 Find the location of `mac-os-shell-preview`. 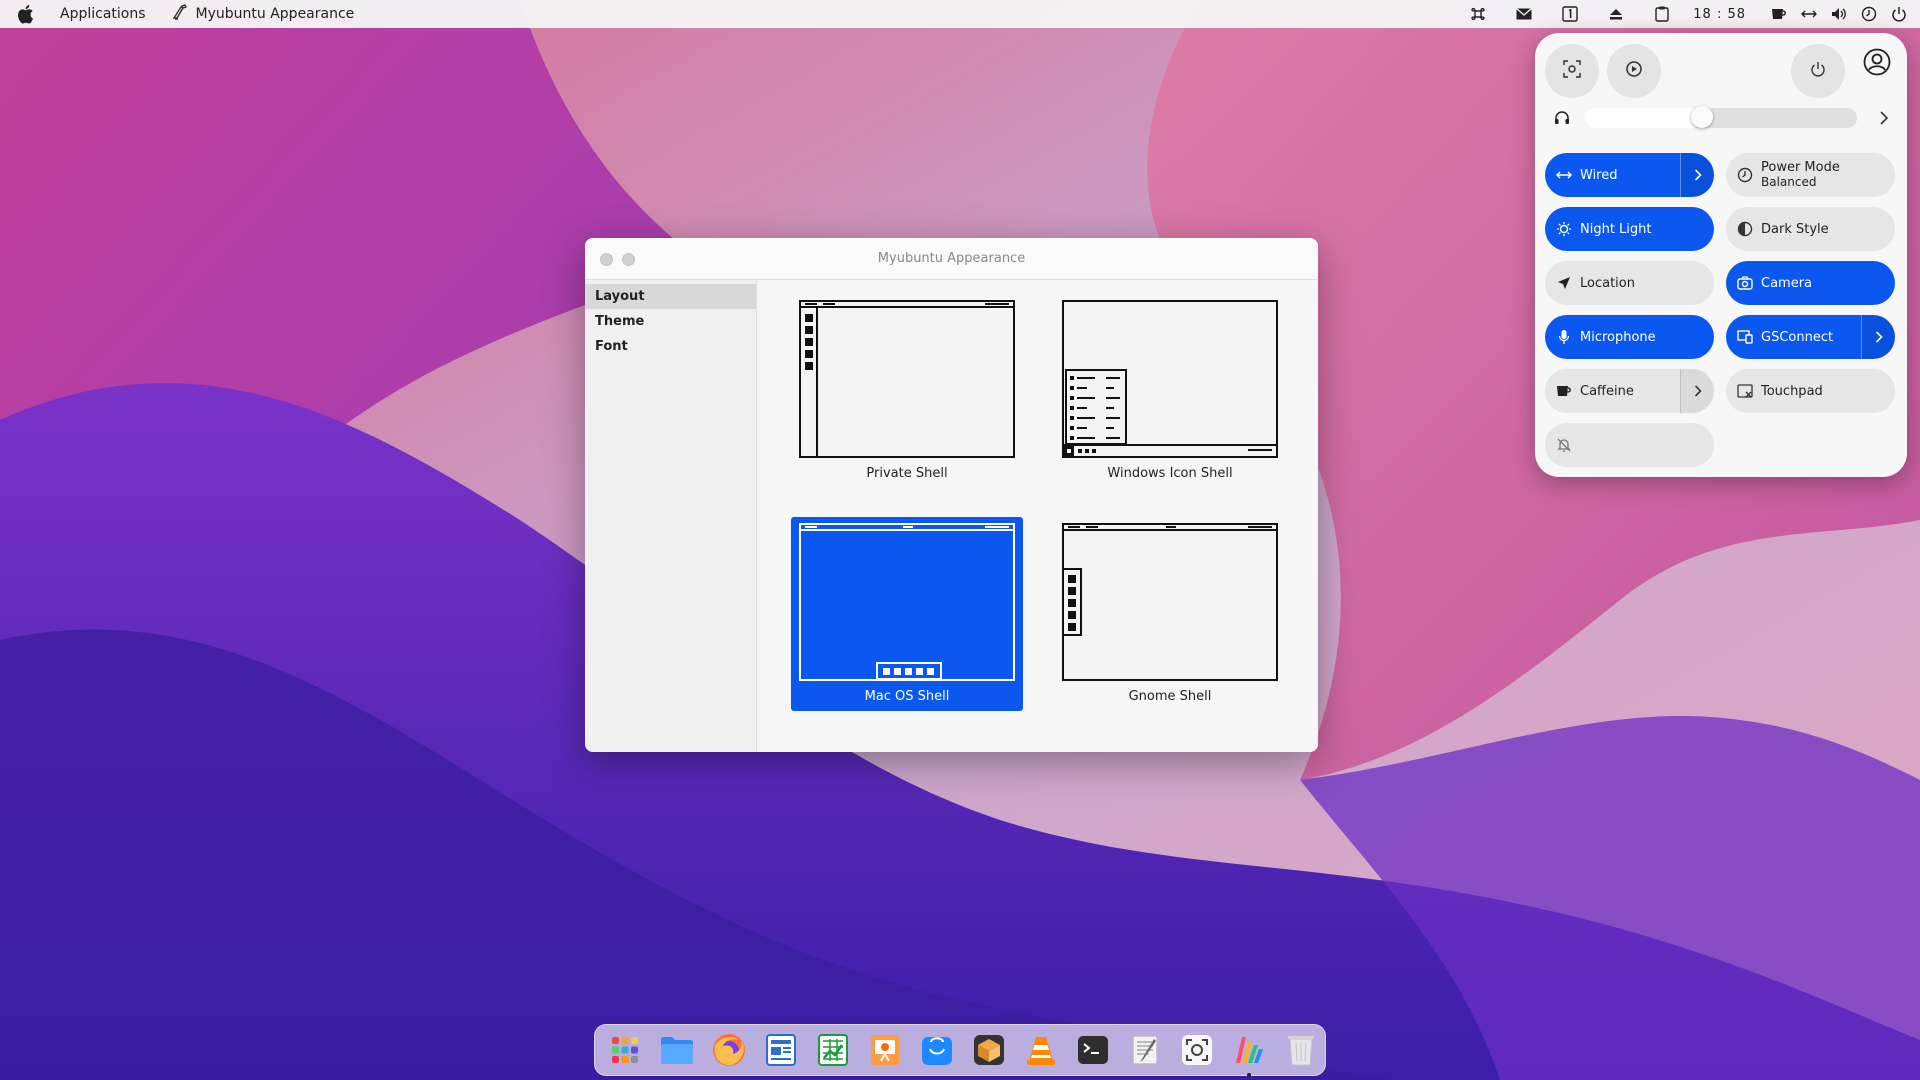

mac-os-shell-preview is located at coordinates (907, 602).